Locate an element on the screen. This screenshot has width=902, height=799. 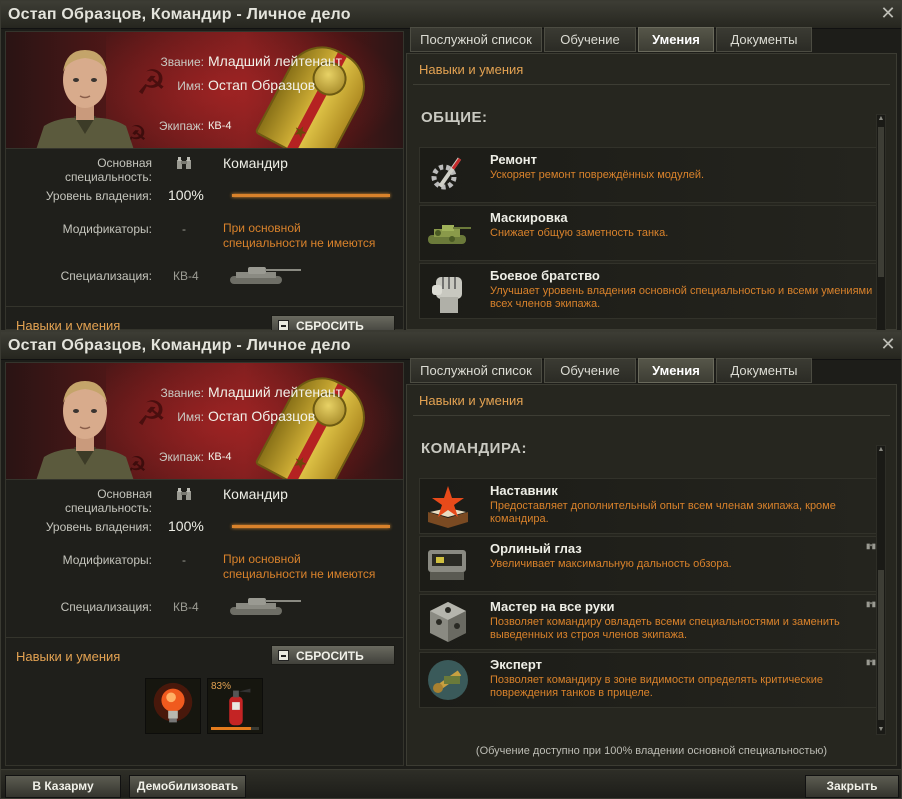
fist-icon is located at coordinates (447, 295).